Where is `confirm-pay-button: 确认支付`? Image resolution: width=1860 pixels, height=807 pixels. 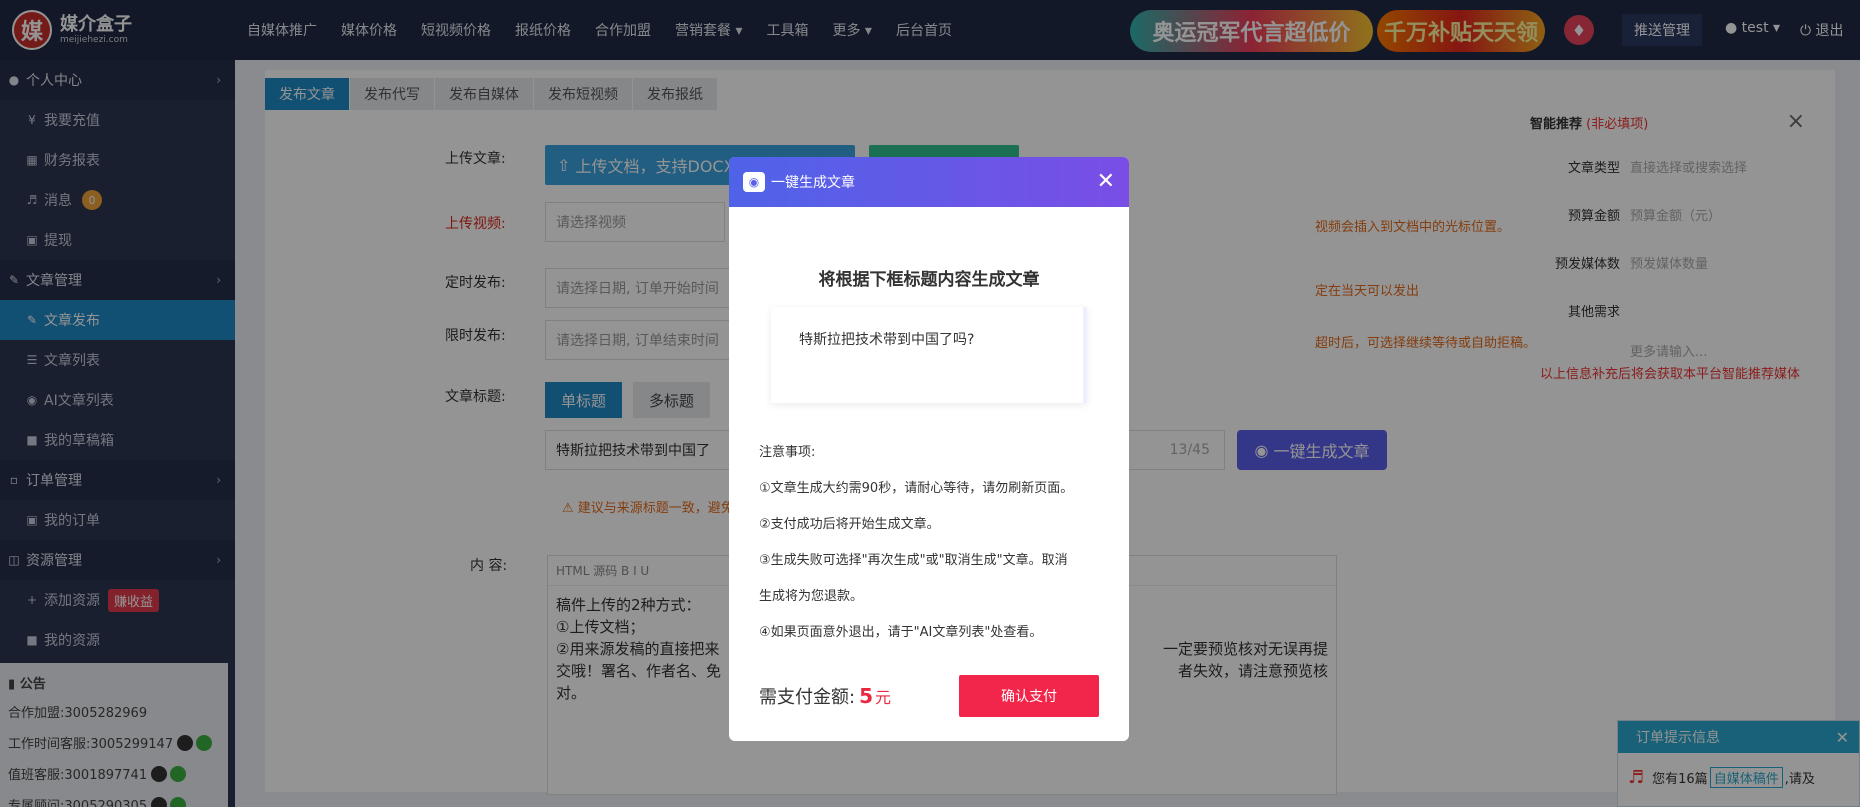 confirm-pay-button: 确认支付 is located at coordinates (1029, 696).